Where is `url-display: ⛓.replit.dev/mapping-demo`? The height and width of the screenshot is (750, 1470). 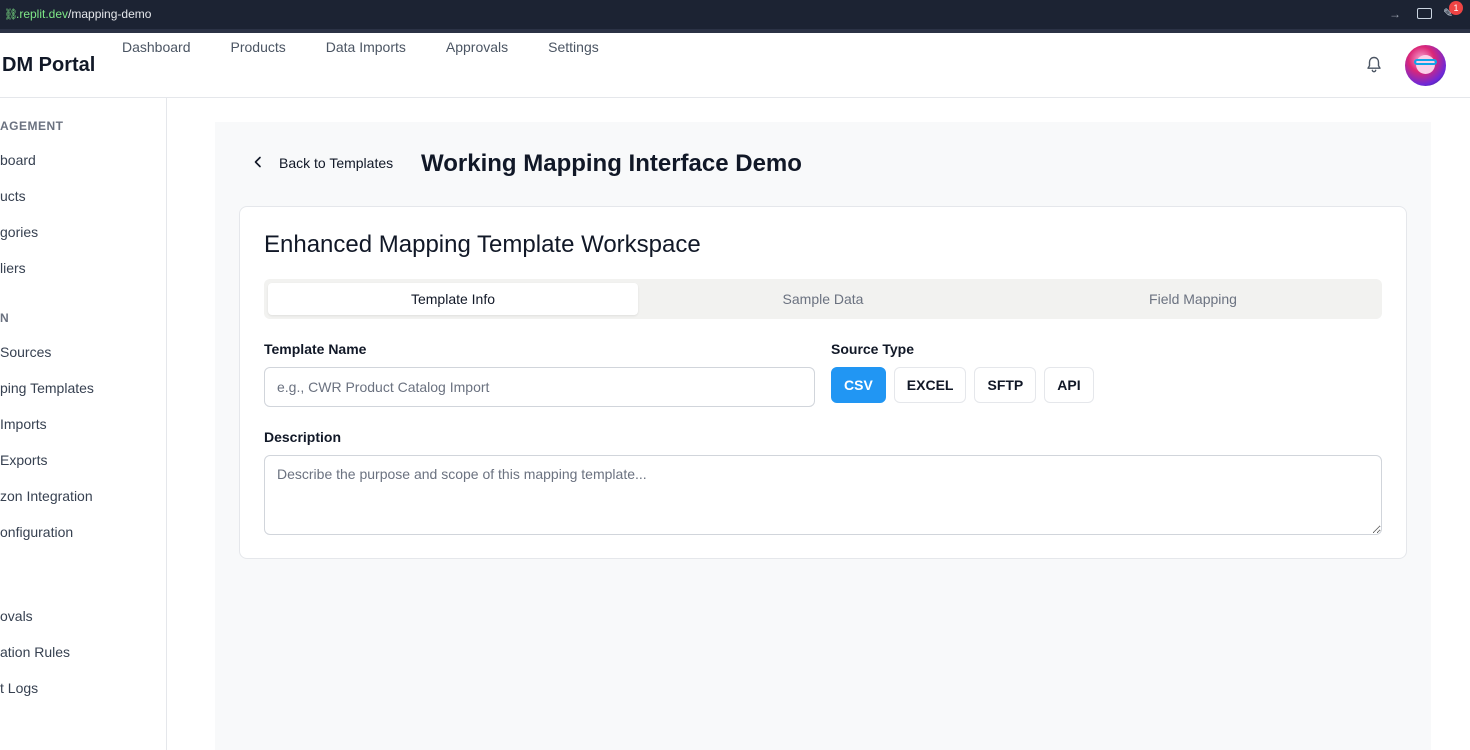 url-display: ⛓.replit.dev/mapping-demo is located at coordinates (77, 14).